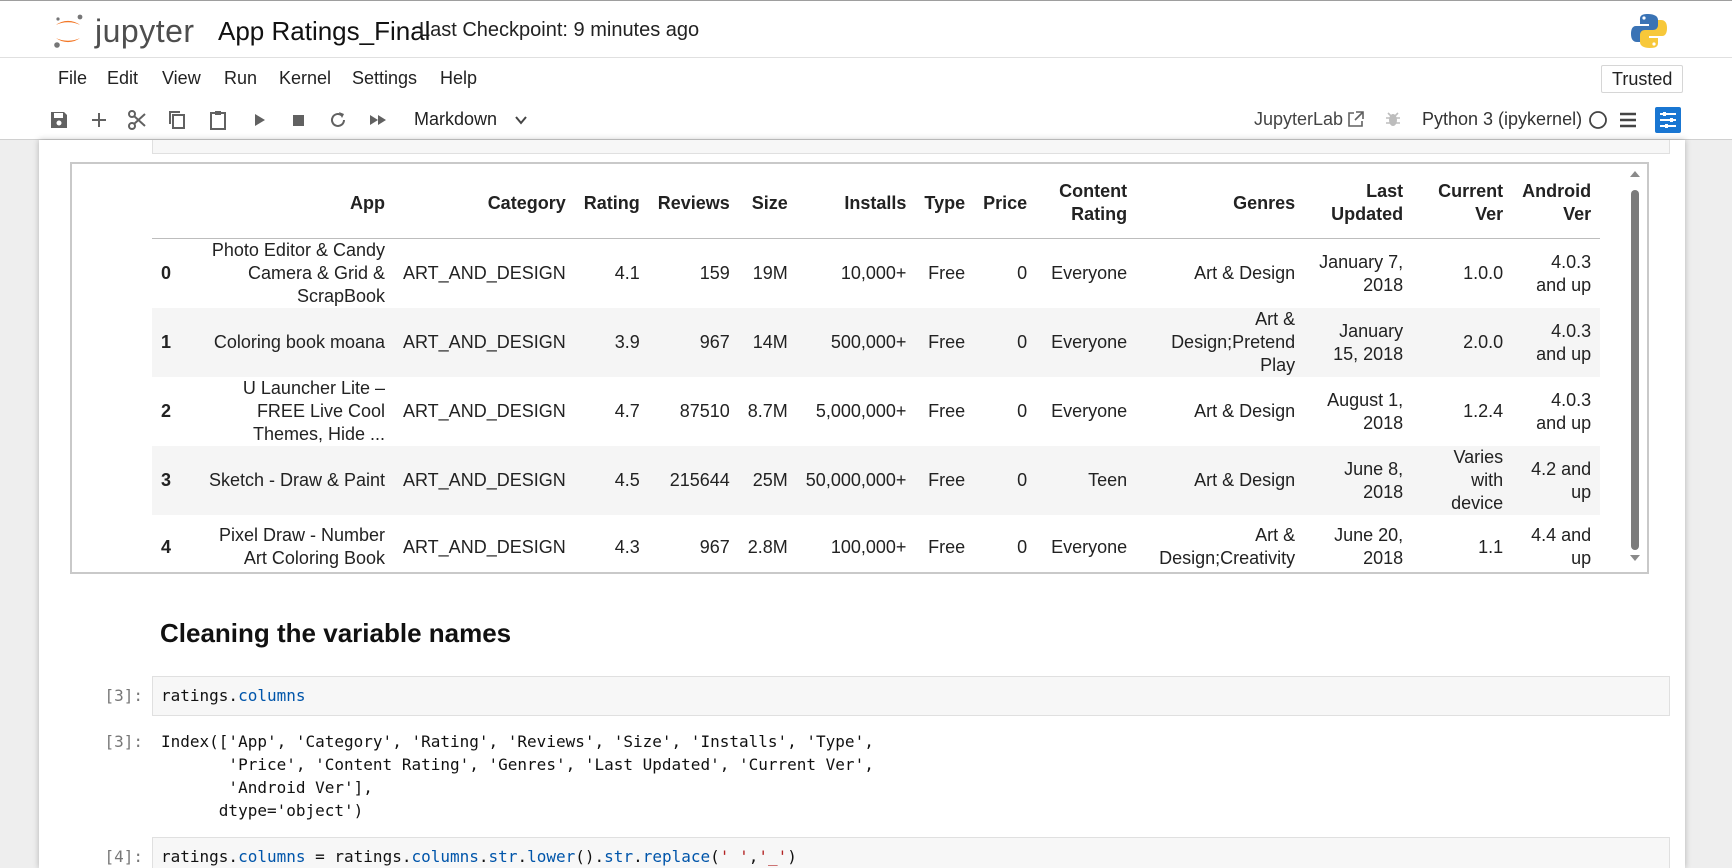  What do you see at coordinates (699, 480) in the screenshot?
I see `cell-reviews: 215644` at bounding box center [699, 480].